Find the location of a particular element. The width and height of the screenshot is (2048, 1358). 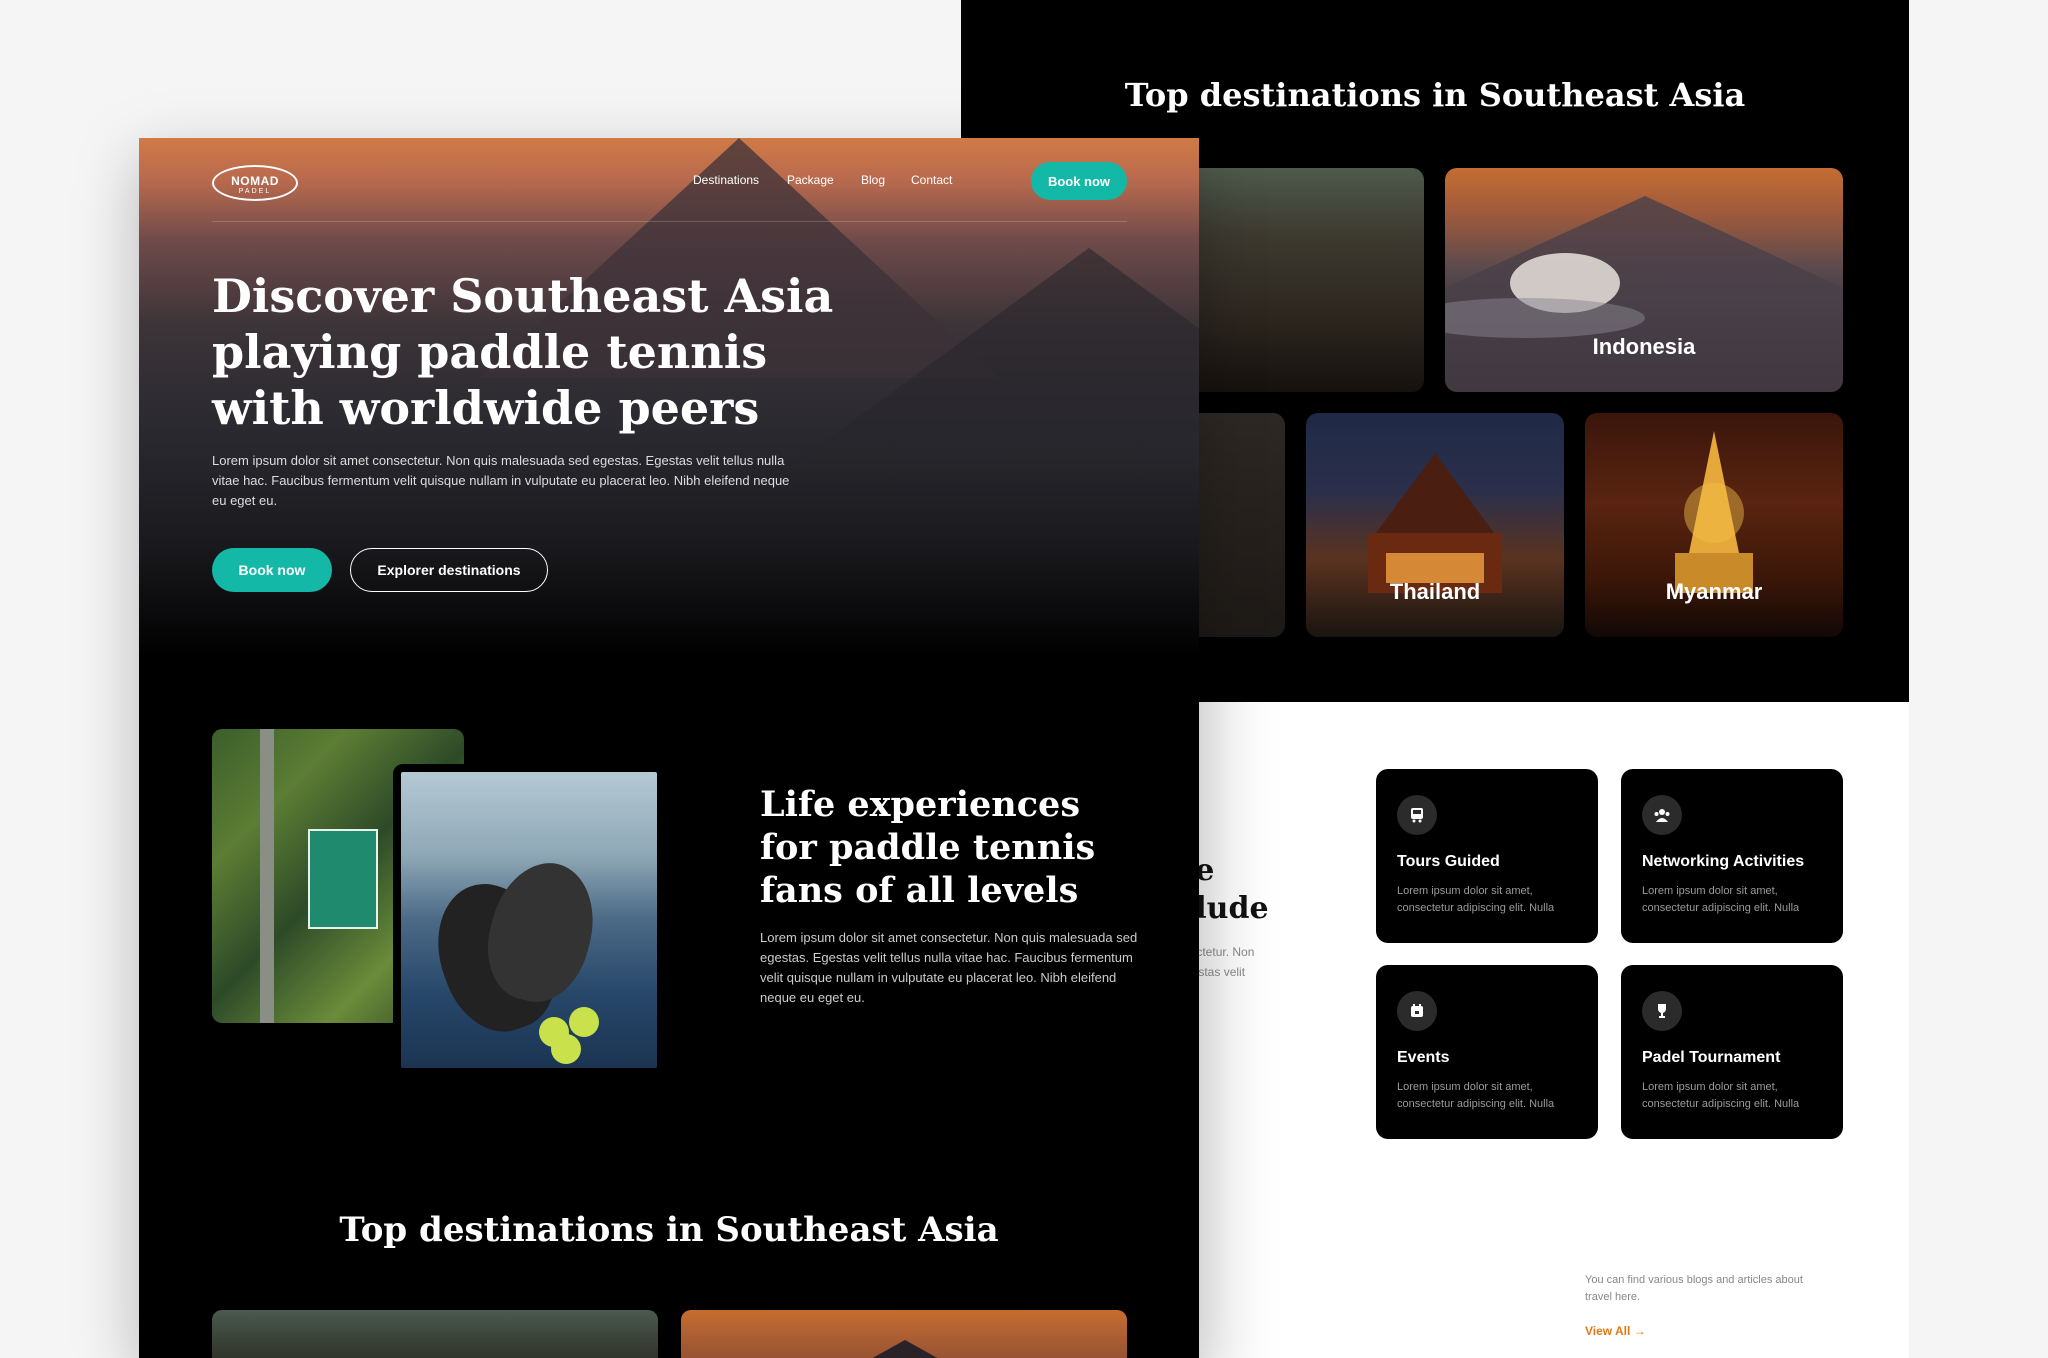

trophy-icon is located at coordinates (1662, 1011).